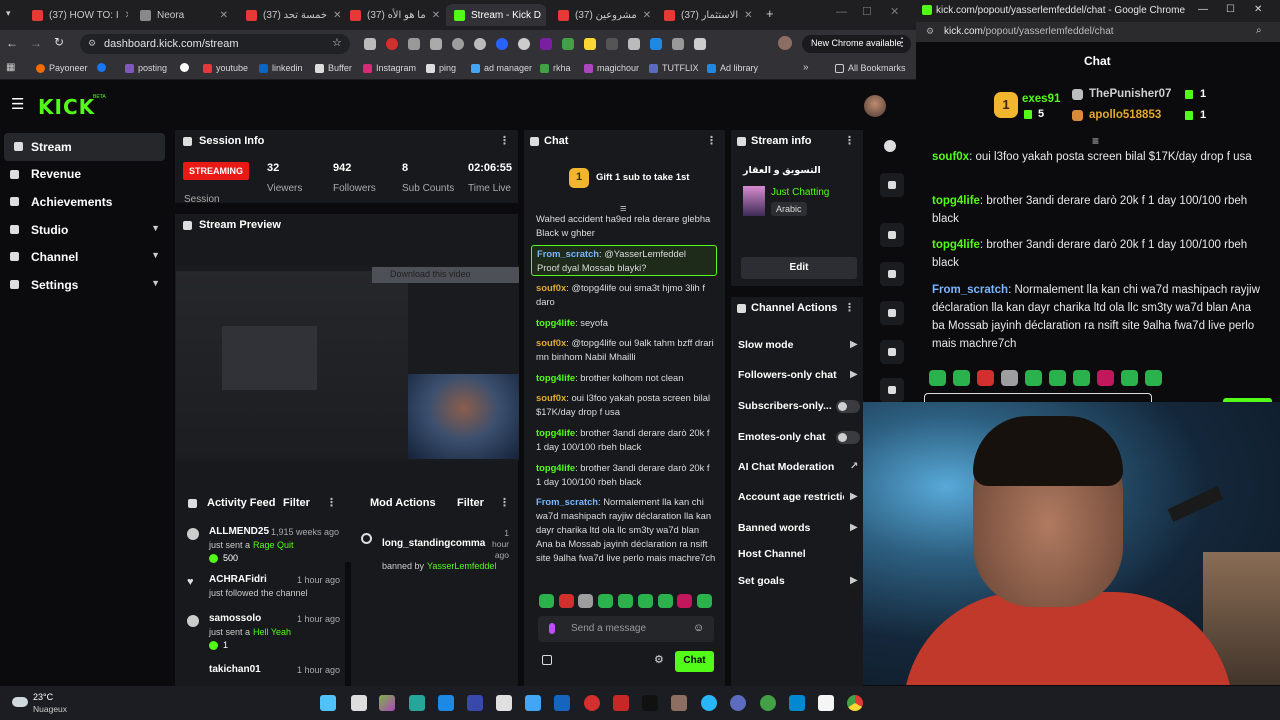 The image size is (1280, 720). Describe the element at coordinates (296, 503) in the screenshot. I see `activity-filter-button: Filter` at that location.